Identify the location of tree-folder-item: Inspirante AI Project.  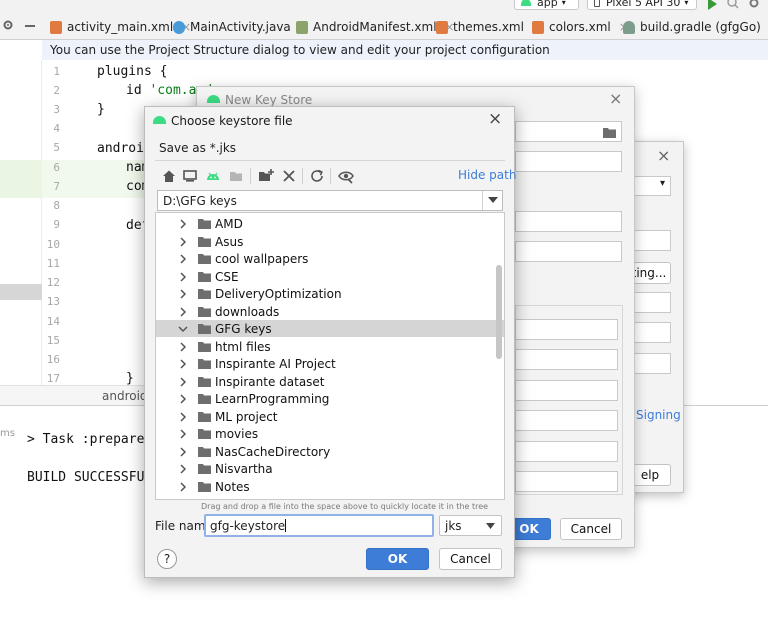
(326, 363).